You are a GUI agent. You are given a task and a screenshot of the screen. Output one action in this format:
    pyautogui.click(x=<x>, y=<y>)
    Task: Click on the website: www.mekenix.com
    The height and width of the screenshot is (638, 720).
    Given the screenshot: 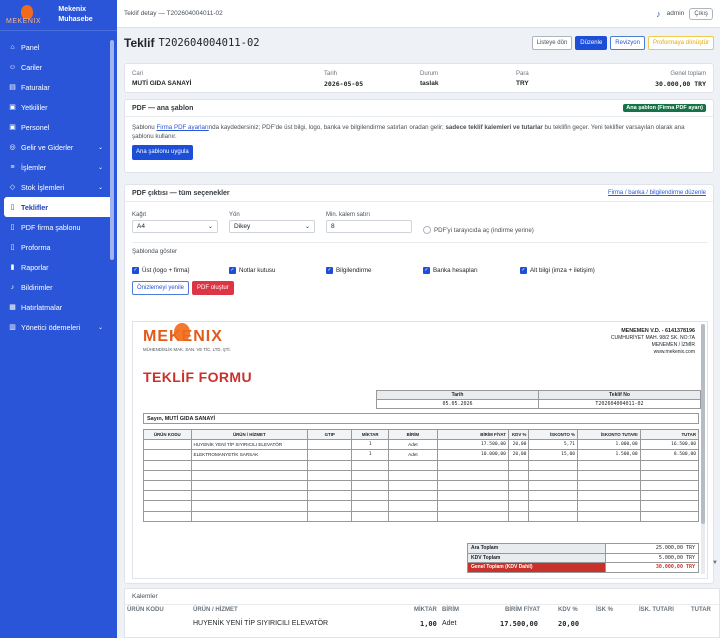 What is the action you would take?
    pyautogui.click(x=674, y=352)
    